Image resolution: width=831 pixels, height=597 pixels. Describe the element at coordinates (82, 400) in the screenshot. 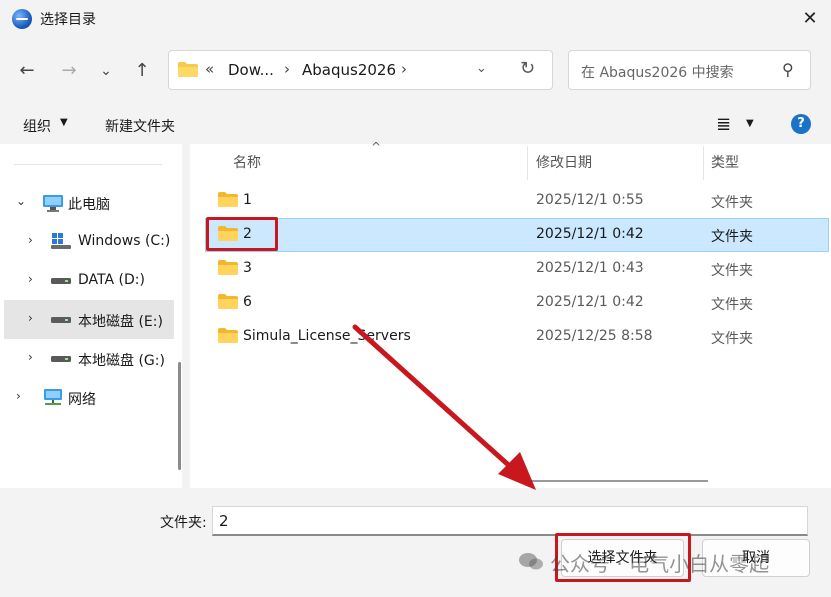

I see `sidebar-item-label: 网络` at that location.